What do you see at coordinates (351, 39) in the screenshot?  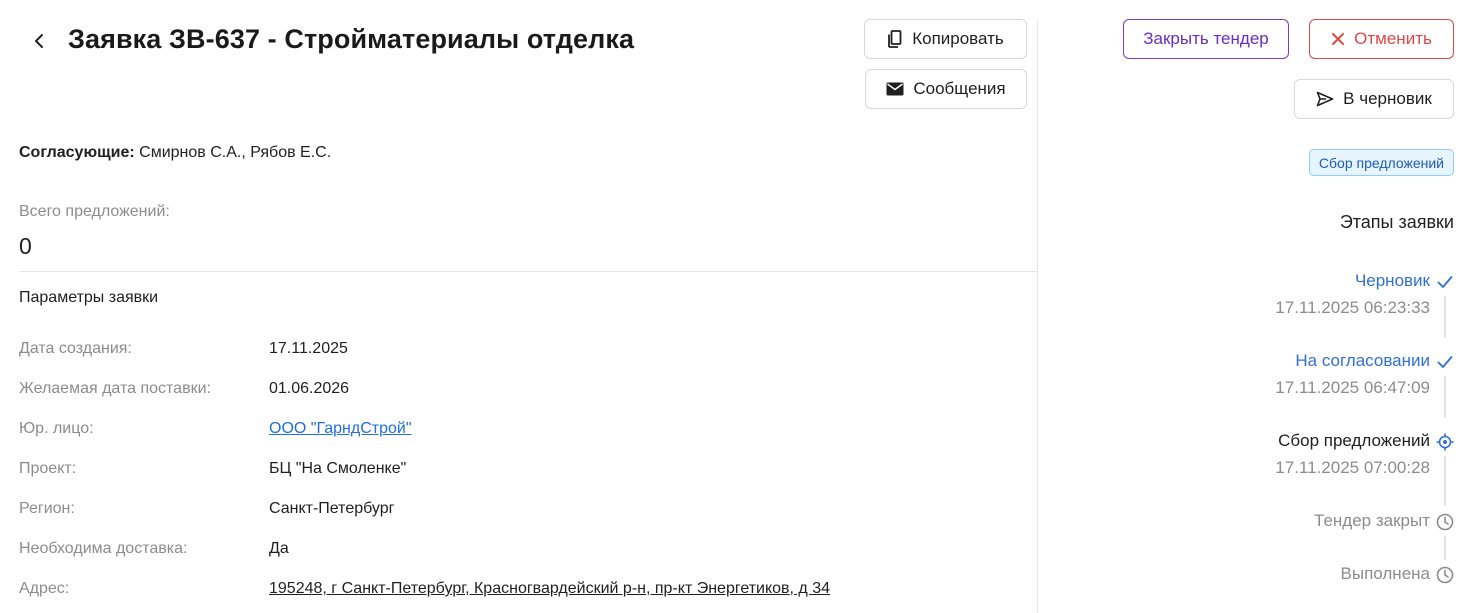 I see `page-title: Заявка ЗВ-637 - Стройматериалы отделка` at bounding box center [351, 39].